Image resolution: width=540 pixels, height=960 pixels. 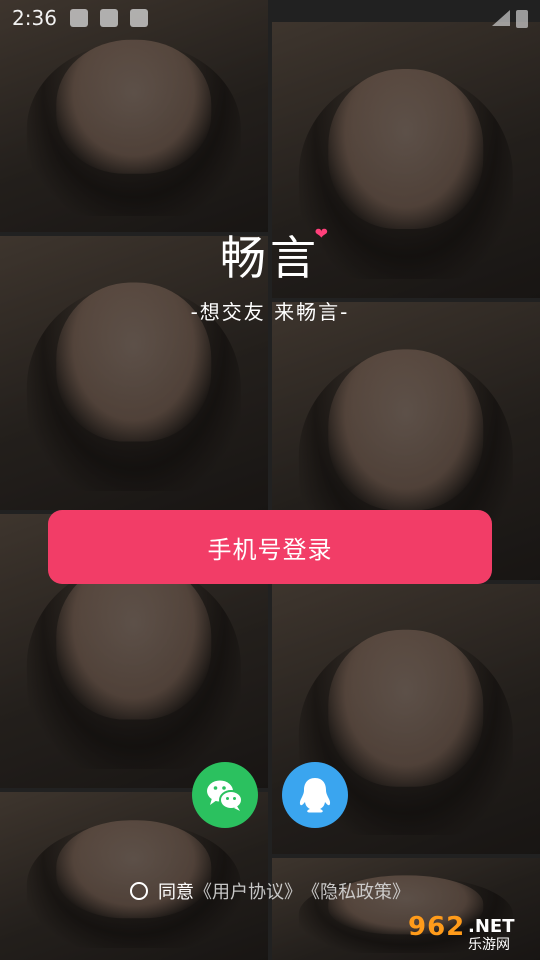 I want to click on phone-login-label: 手机号登录, so click(x=270, y=549).